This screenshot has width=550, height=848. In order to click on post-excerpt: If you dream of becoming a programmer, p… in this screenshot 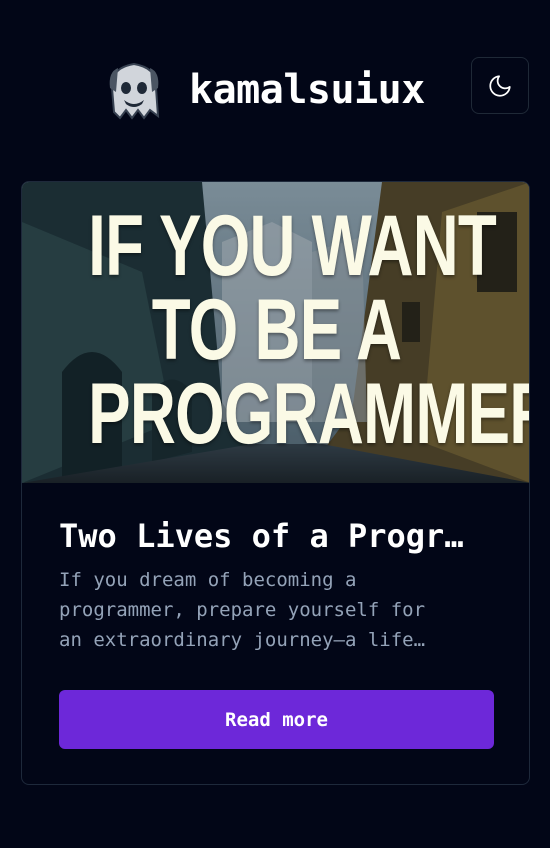, I will do `click(269, 610)`.